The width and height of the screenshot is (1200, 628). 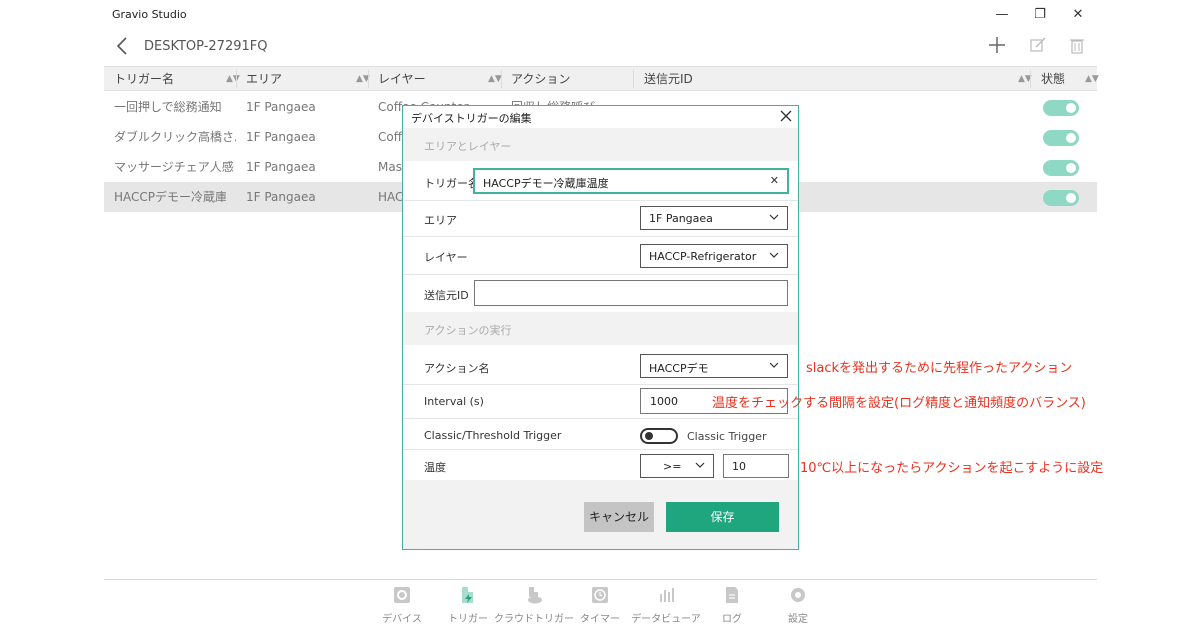 I want to click on area-label: エリア, so click(x=440, y=220).